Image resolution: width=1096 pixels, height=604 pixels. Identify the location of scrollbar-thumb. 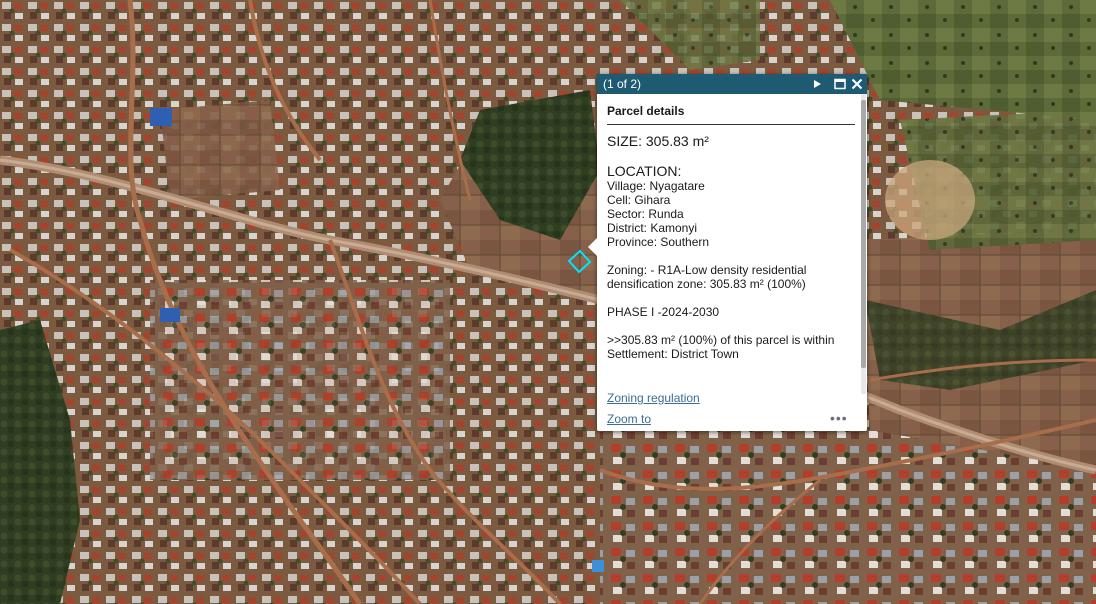
(863, 234).